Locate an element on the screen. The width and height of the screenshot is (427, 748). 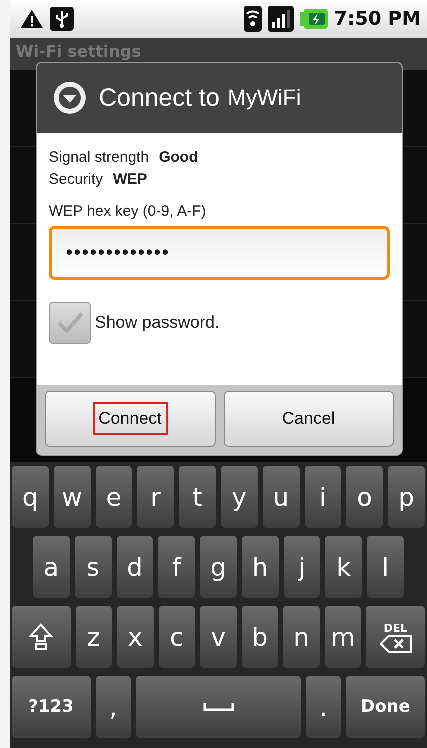
keyboard-key: b is located at coordinates (260, 637).